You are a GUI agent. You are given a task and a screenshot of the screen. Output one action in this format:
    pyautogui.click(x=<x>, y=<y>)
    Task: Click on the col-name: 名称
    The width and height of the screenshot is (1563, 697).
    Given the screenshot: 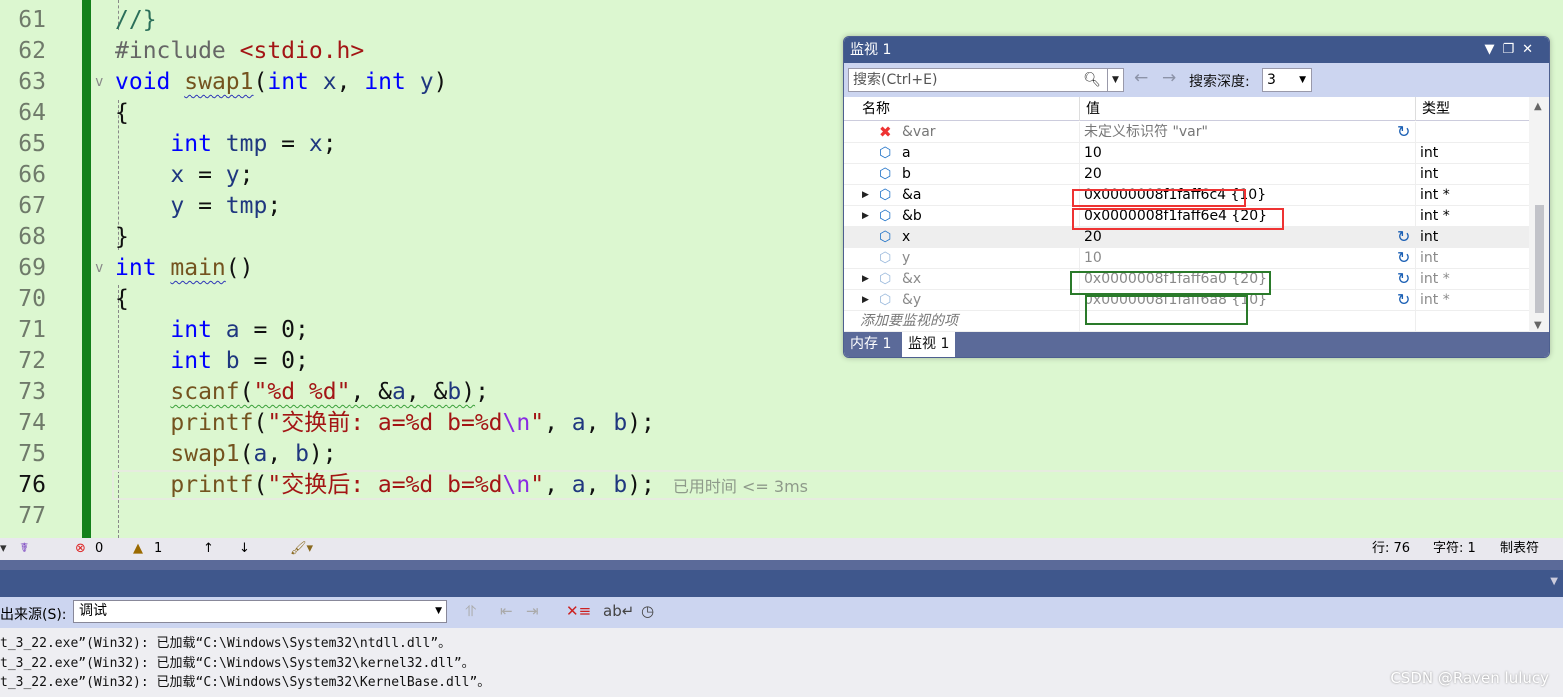 What is the action you would take?
    pyautogui.click(x=873, y=109)
    